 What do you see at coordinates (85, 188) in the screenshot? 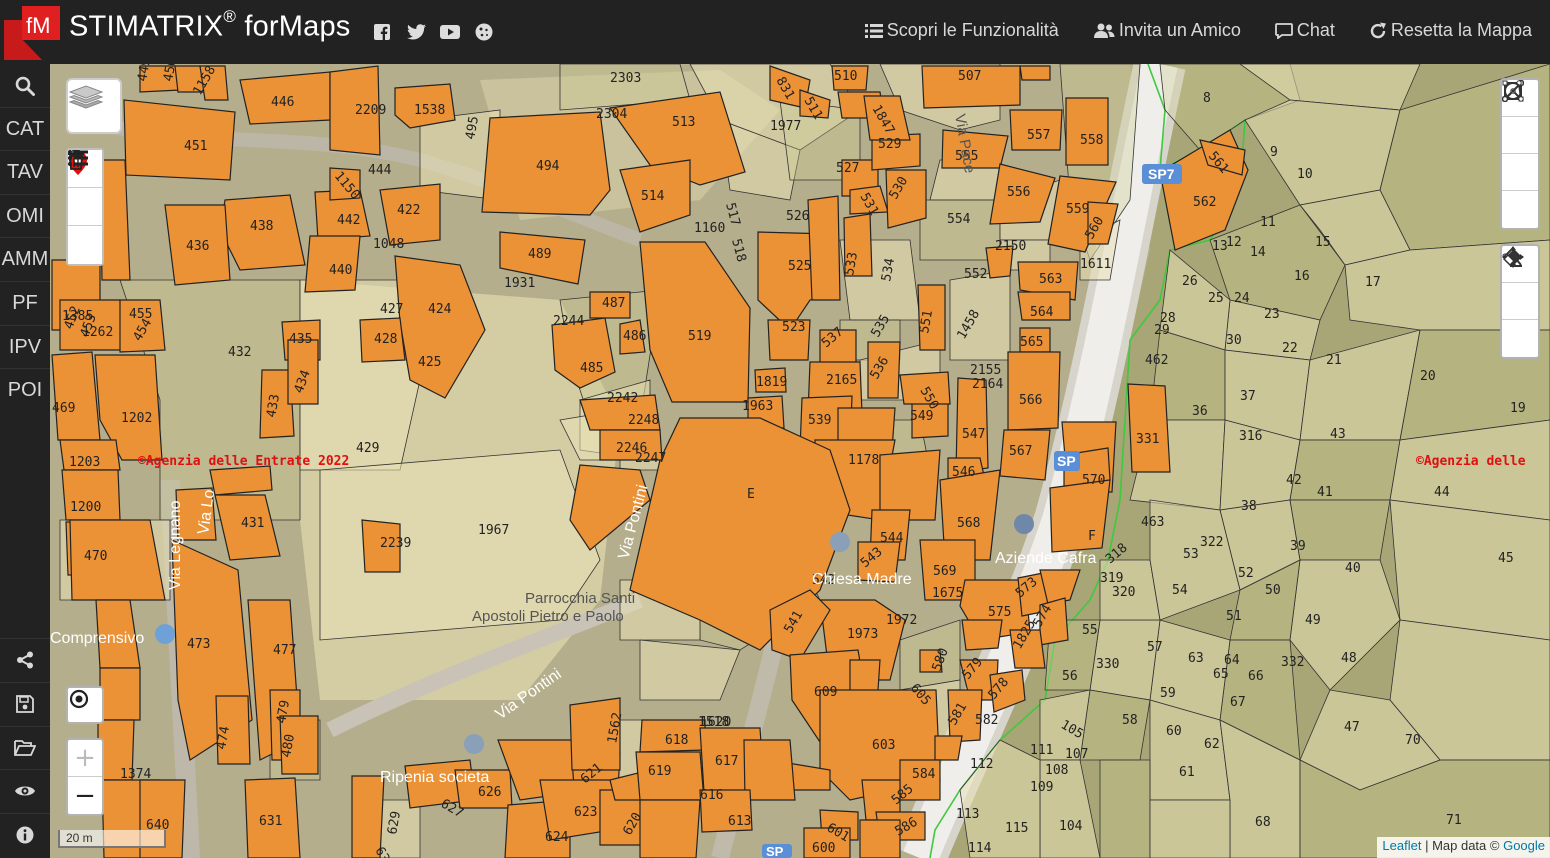
I see `list-button` at bounding box center [85, 188].